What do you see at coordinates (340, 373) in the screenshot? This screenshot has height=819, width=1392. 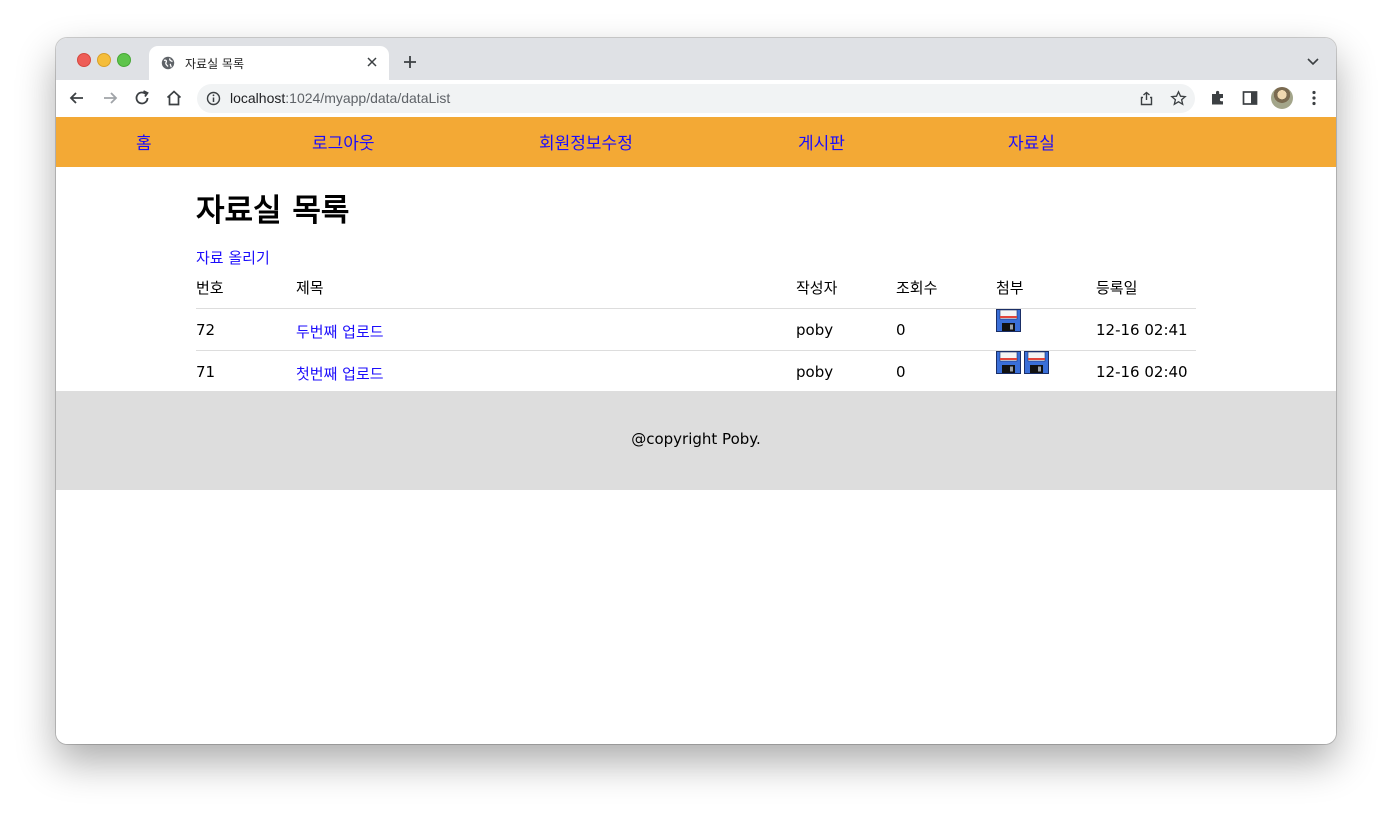 I see `row-title-link: 첫번째 업로드` at bounding box center [340, 373].